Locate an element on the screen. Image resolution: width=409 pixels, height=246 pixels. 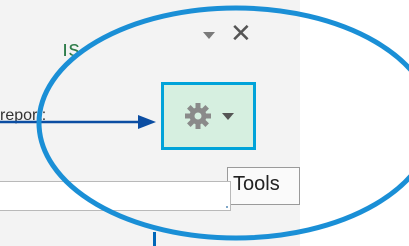
report-input is located at coordinates (115, 196).